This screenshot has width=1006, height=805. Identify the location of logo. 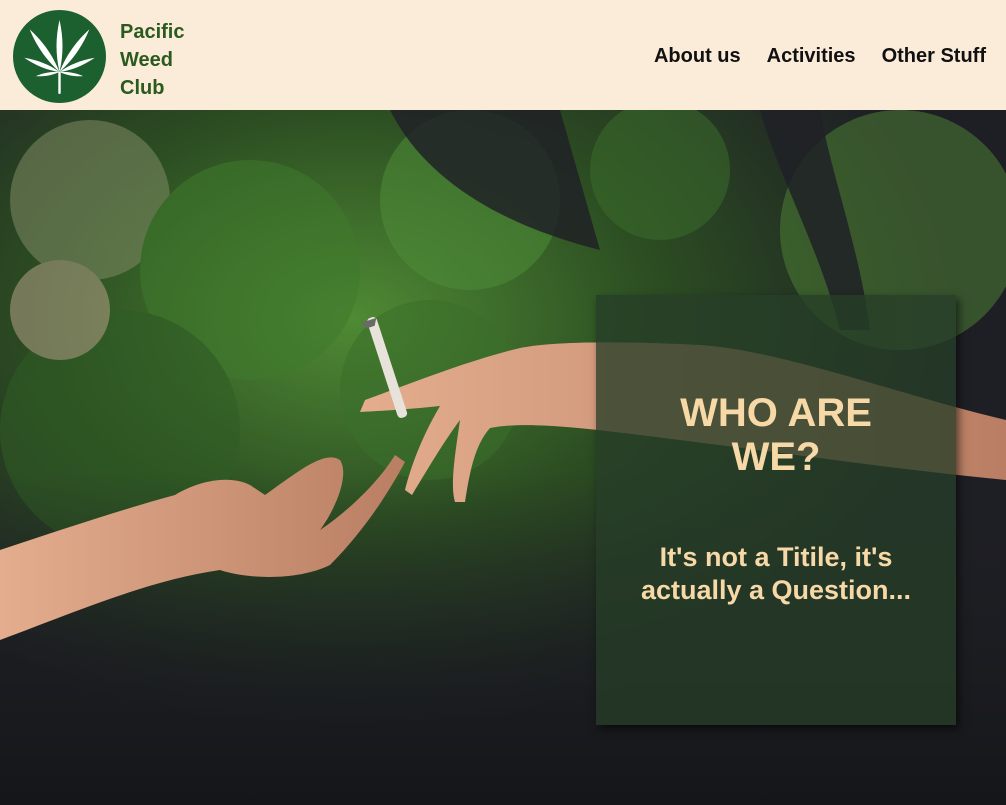
(59, 56).